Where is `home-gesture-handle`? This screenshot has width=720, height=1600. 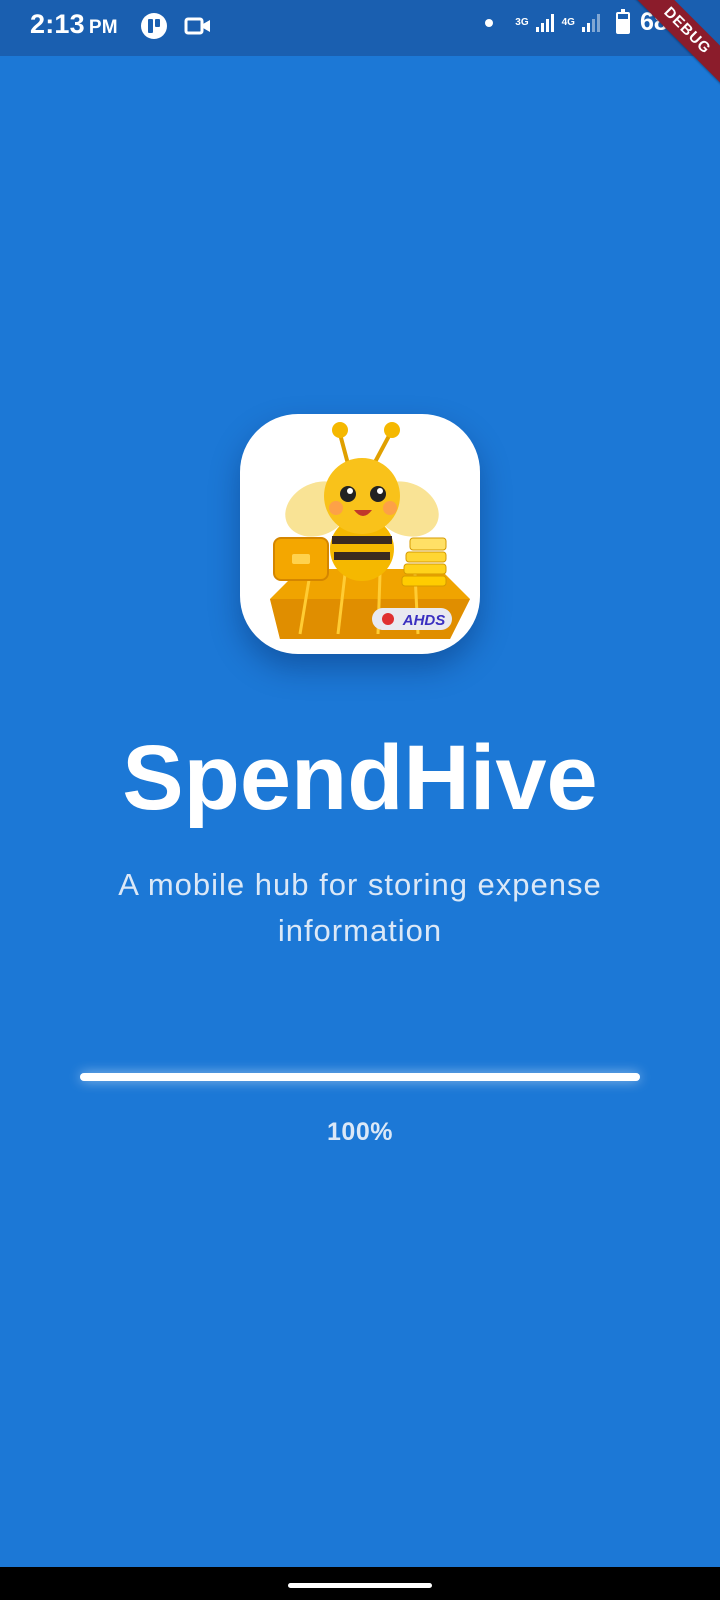 home-gesture-handle is located at coordinates (360, 1585).